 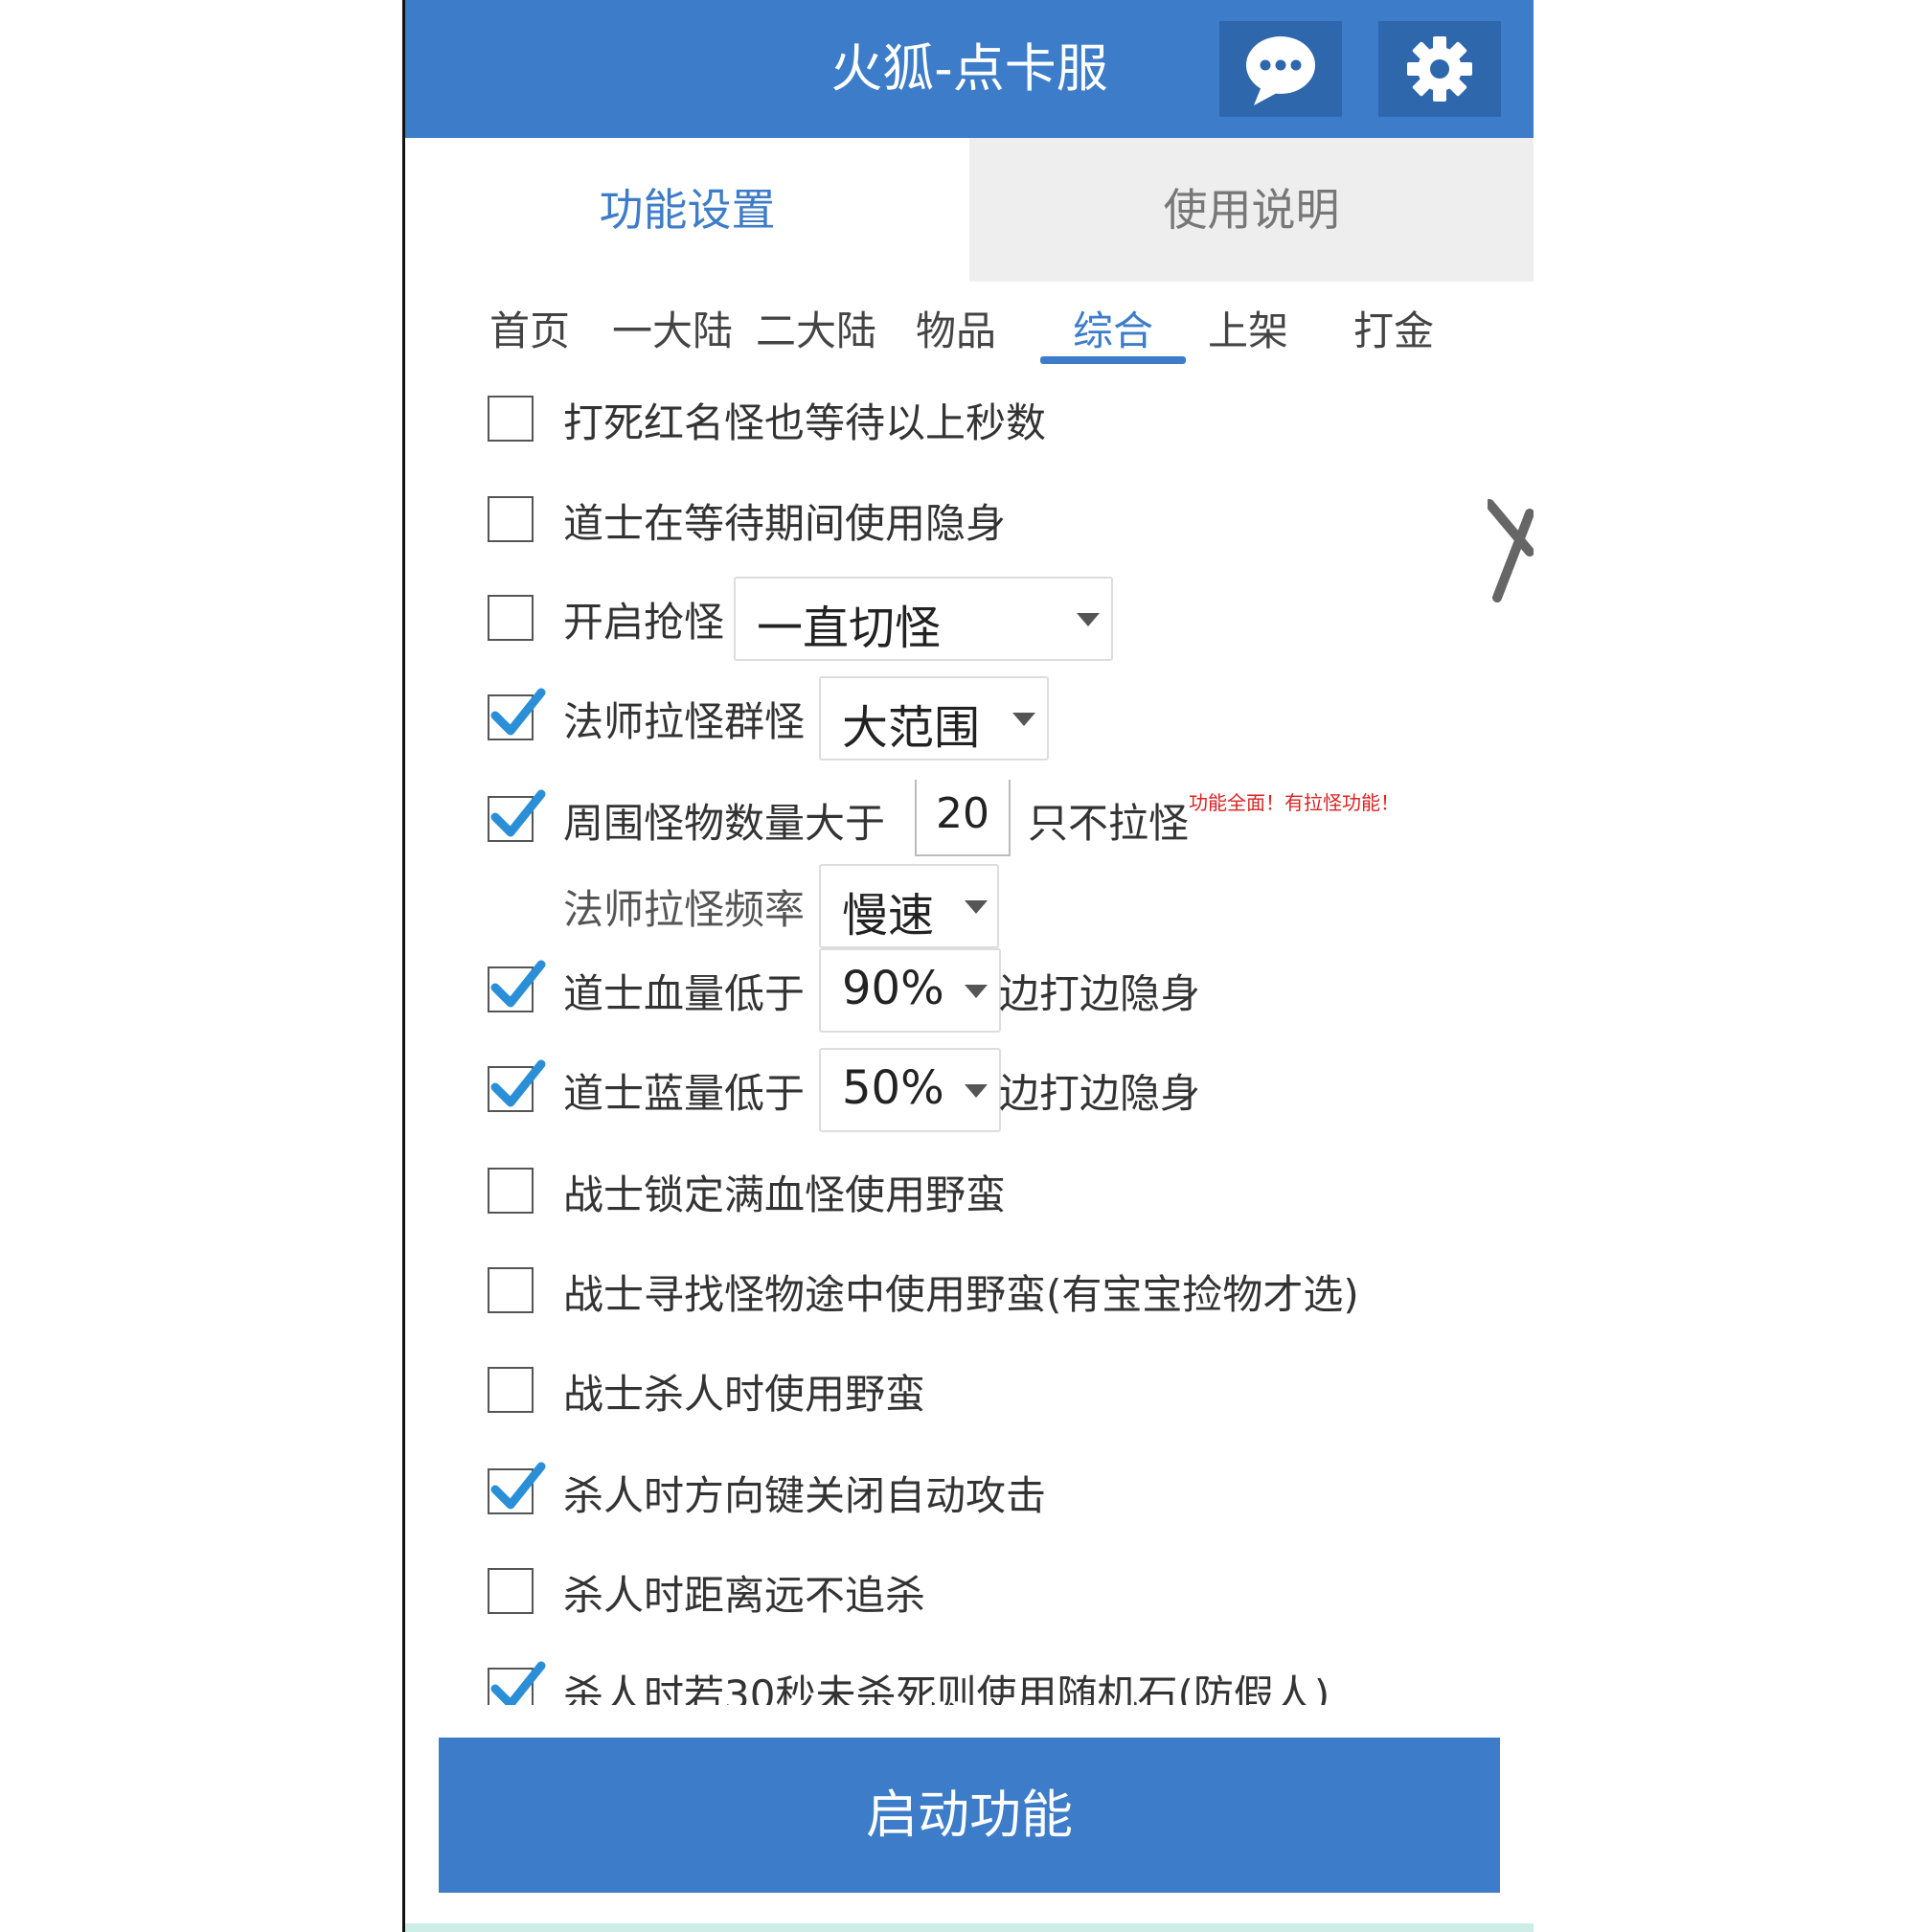 I want to click on tab-instructions: 使用说明, so click(x=1251, y=210).